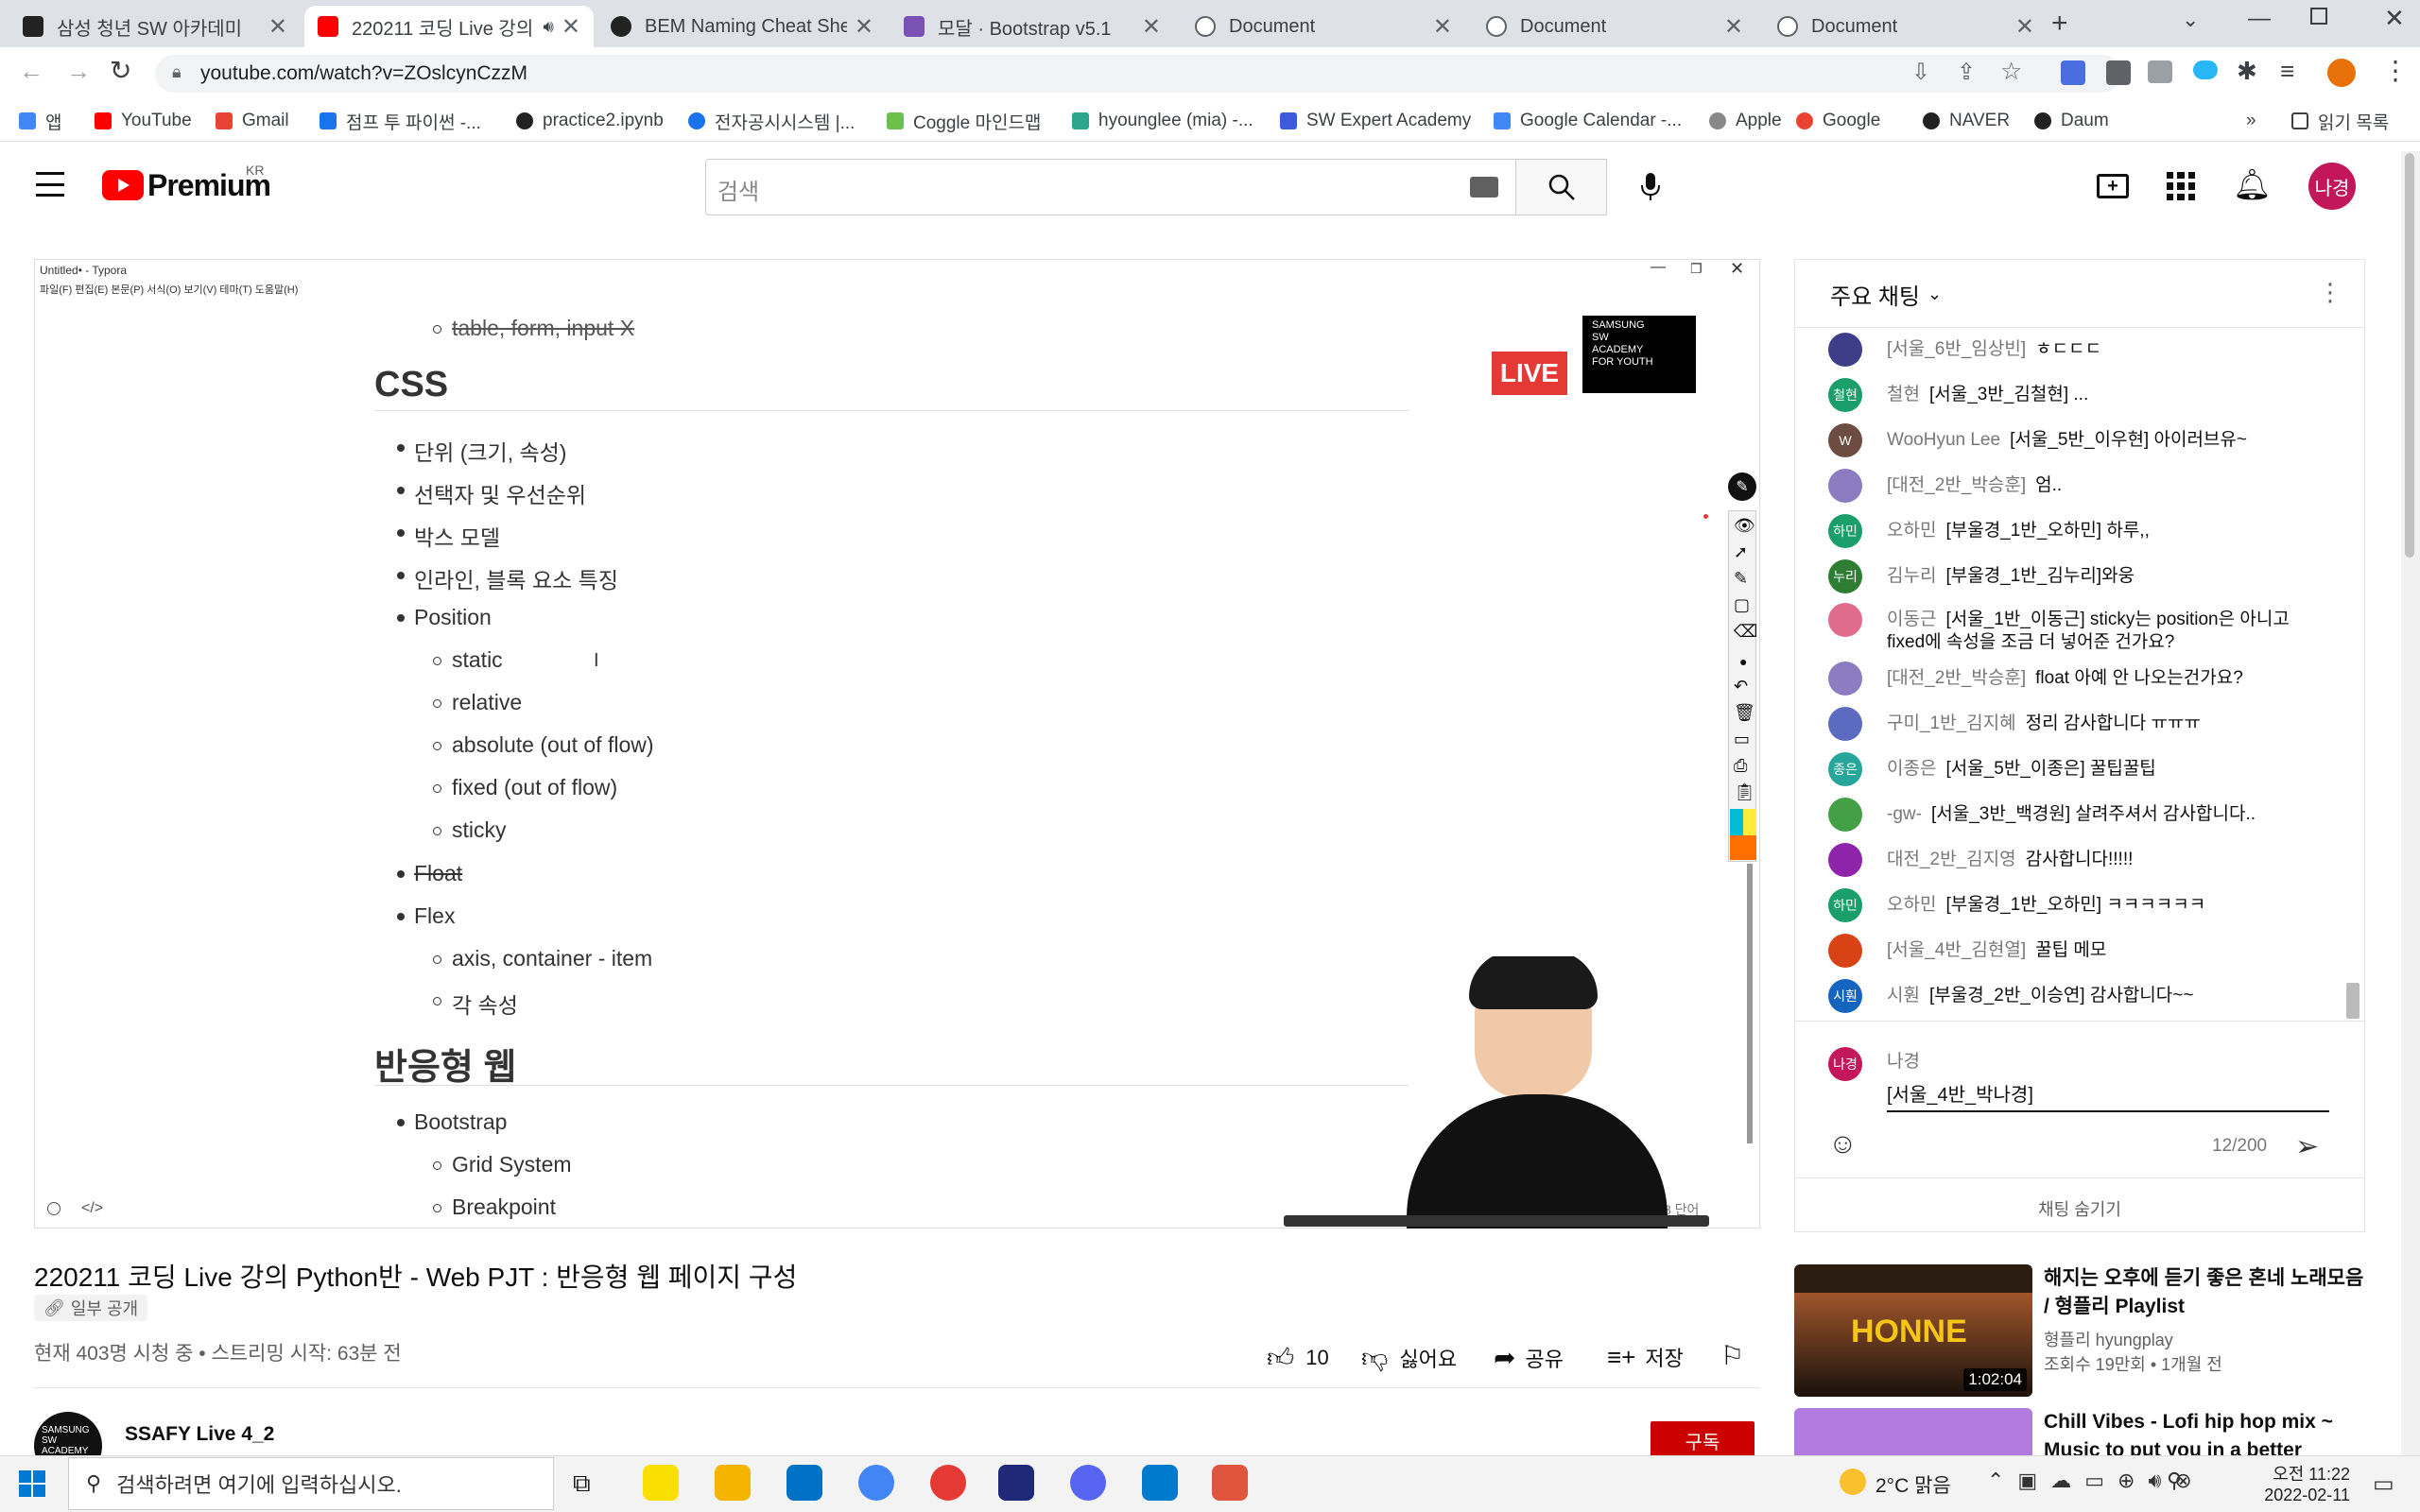 The image size is (2420, 1512). I want to click on tab-samsung-academy: 삼성 청년 SW 아카데미 ✕, so click(155, 26).